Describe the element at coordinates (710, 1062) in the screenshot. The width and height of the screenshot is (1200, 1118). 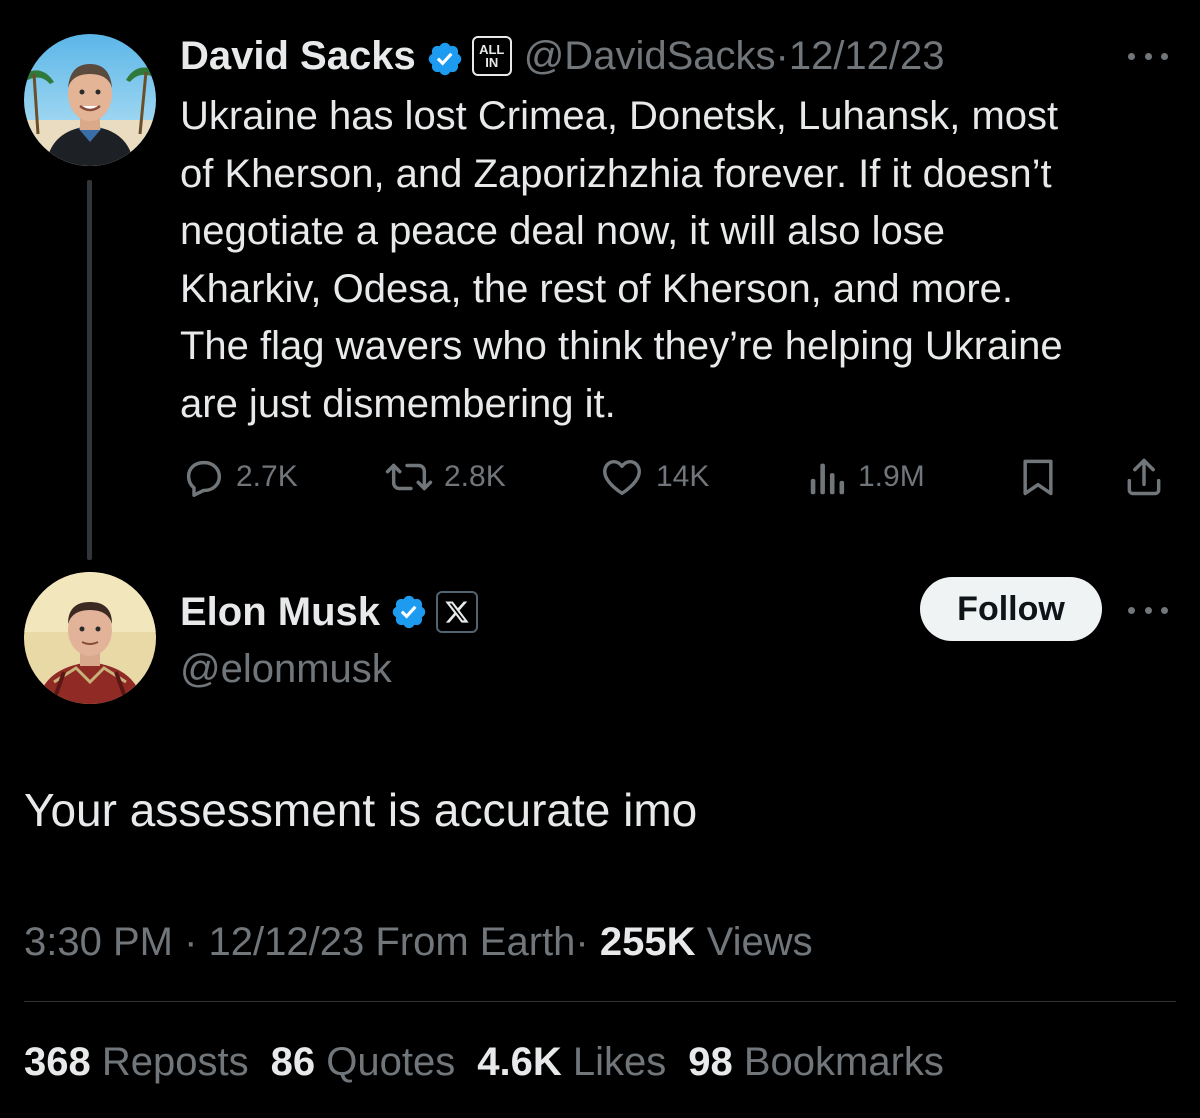
I see `bookmarks-count: 98` at that location.